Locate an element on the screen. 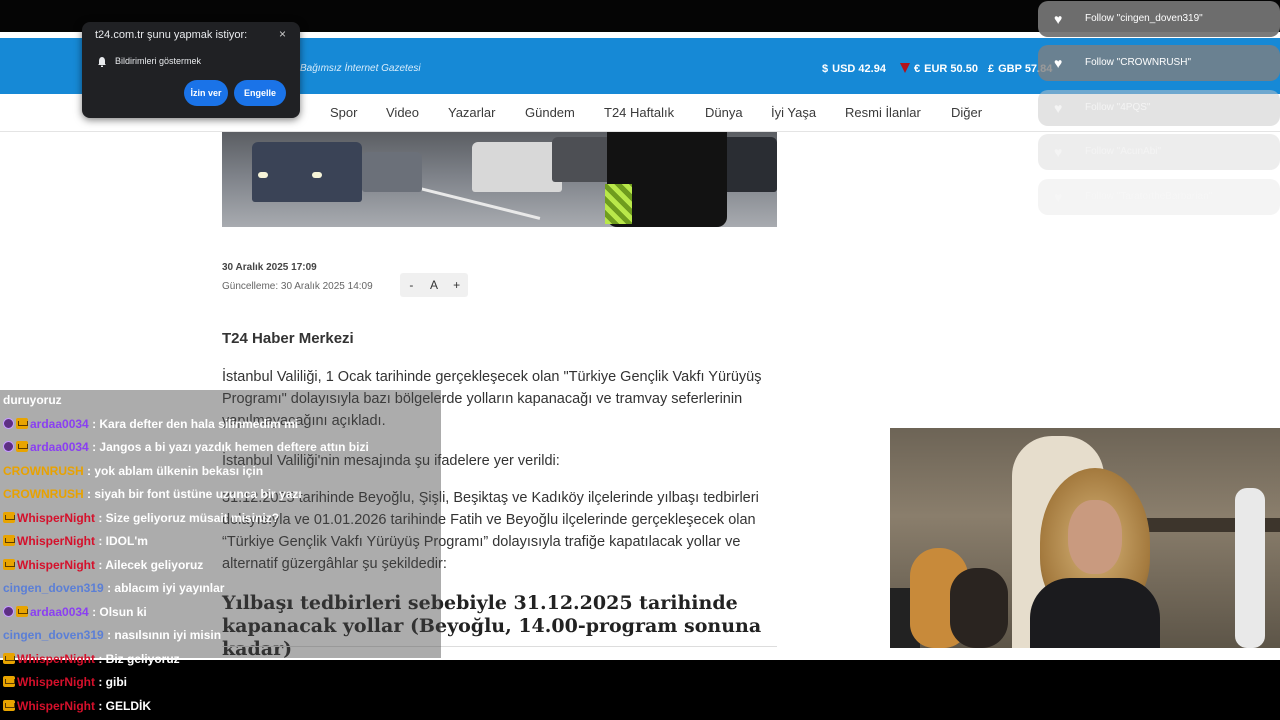  chat-message: WhisperNight : IDOL'm is located at coordinates (75, 541).